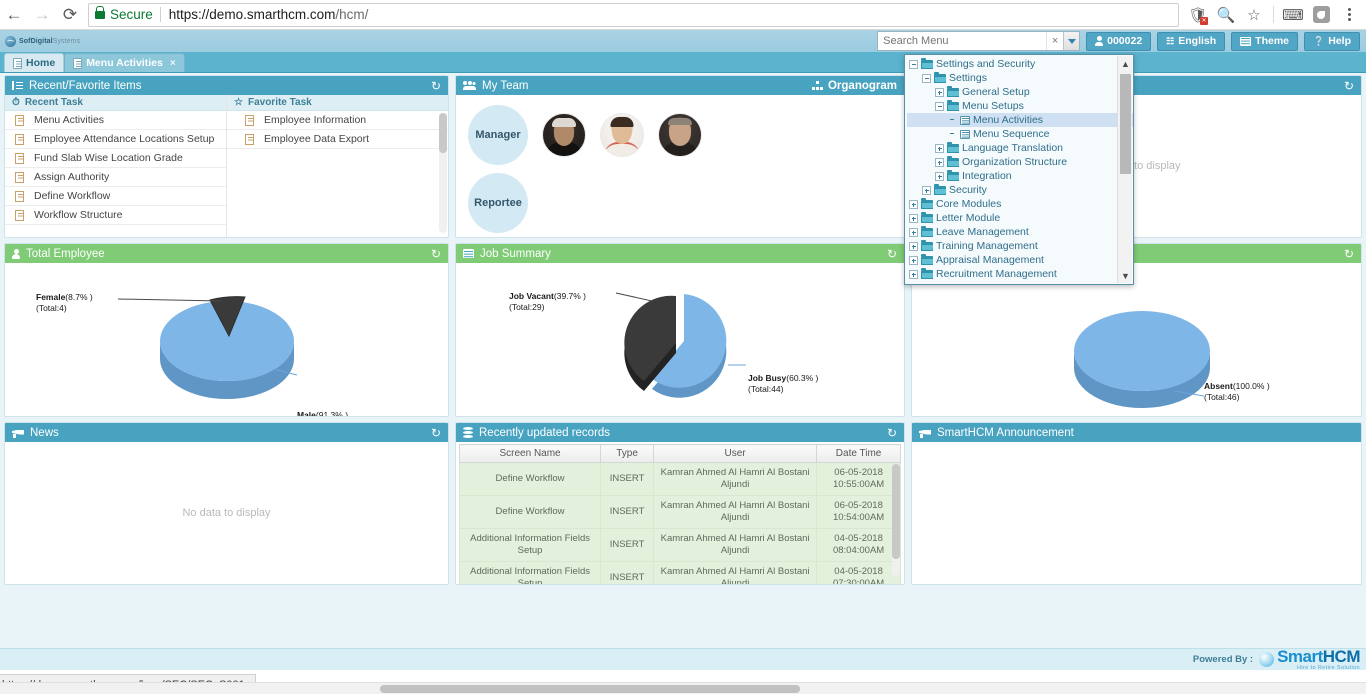 The image size is (1366, 694). I want to click on recent-item-label: Fund Slab Wise Location Grade, so click(108, 158).